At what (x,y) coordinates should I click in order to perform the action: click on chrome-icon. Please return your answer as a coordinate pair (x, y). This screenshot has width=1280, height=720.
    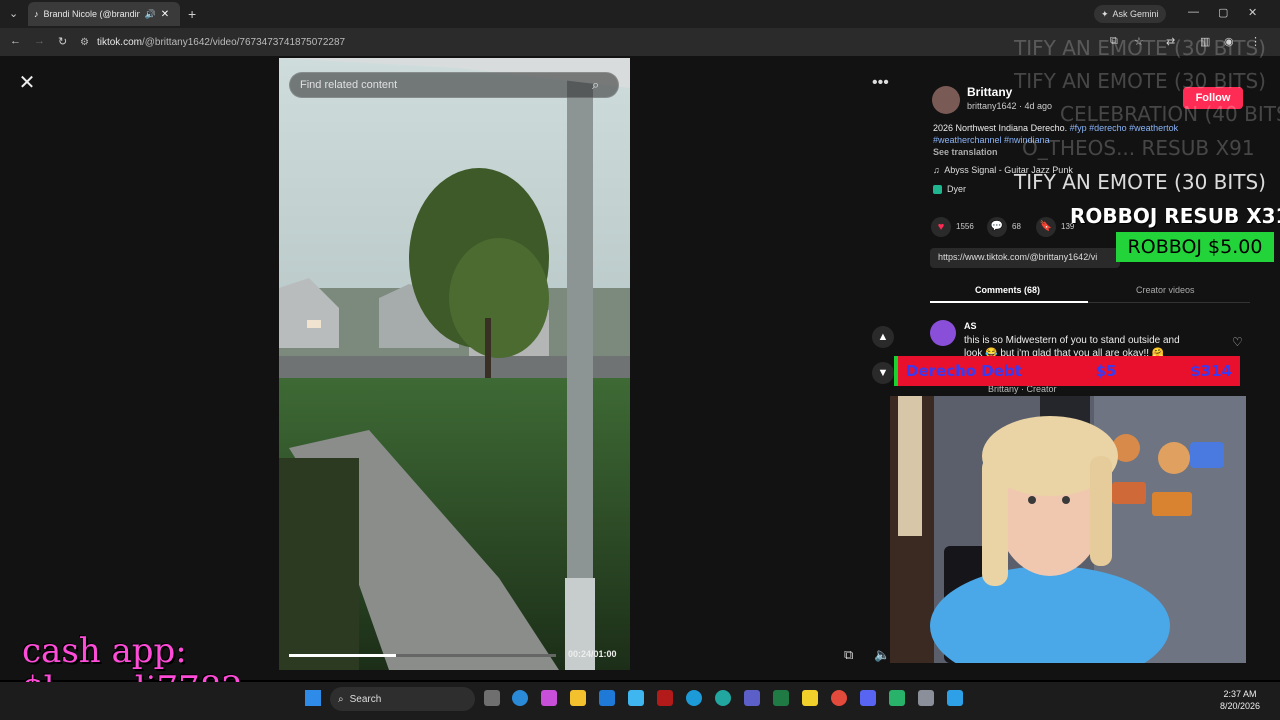
    Looking at the image, I should click on (839, 698).